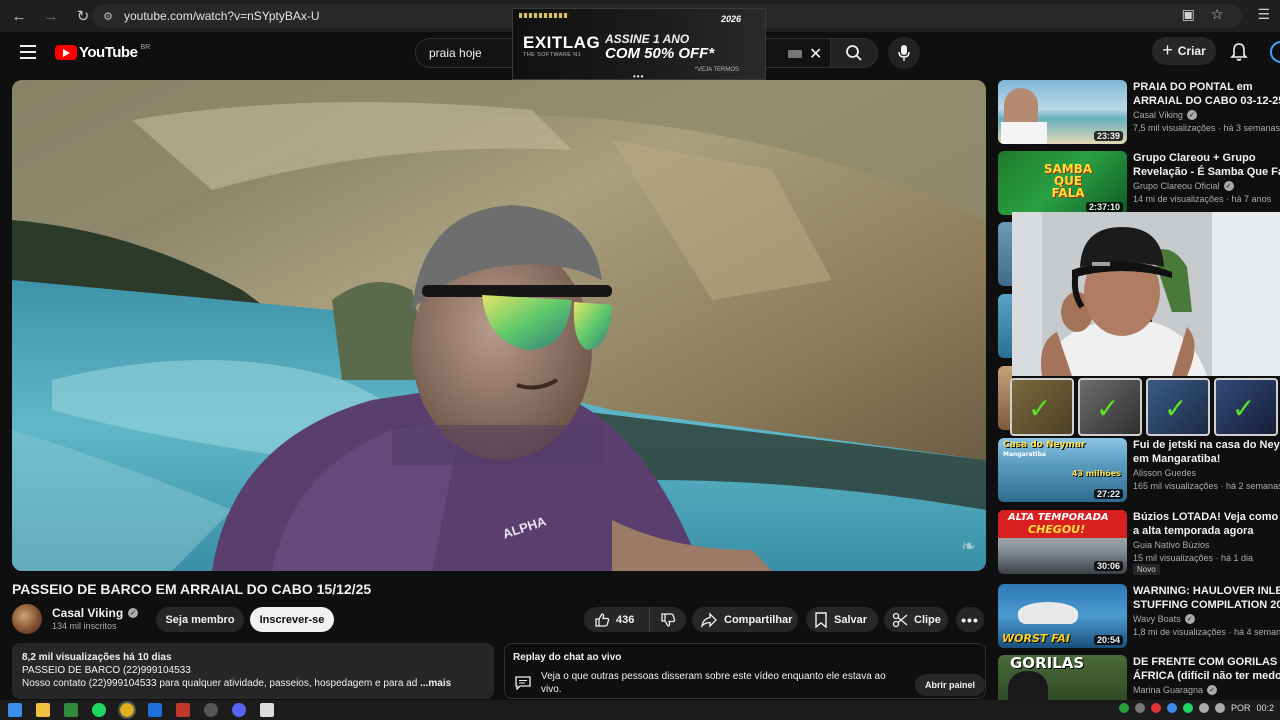  Describe the element at coordinates (900, 619) in the screenshot. I see `scissors-icon` at that location.